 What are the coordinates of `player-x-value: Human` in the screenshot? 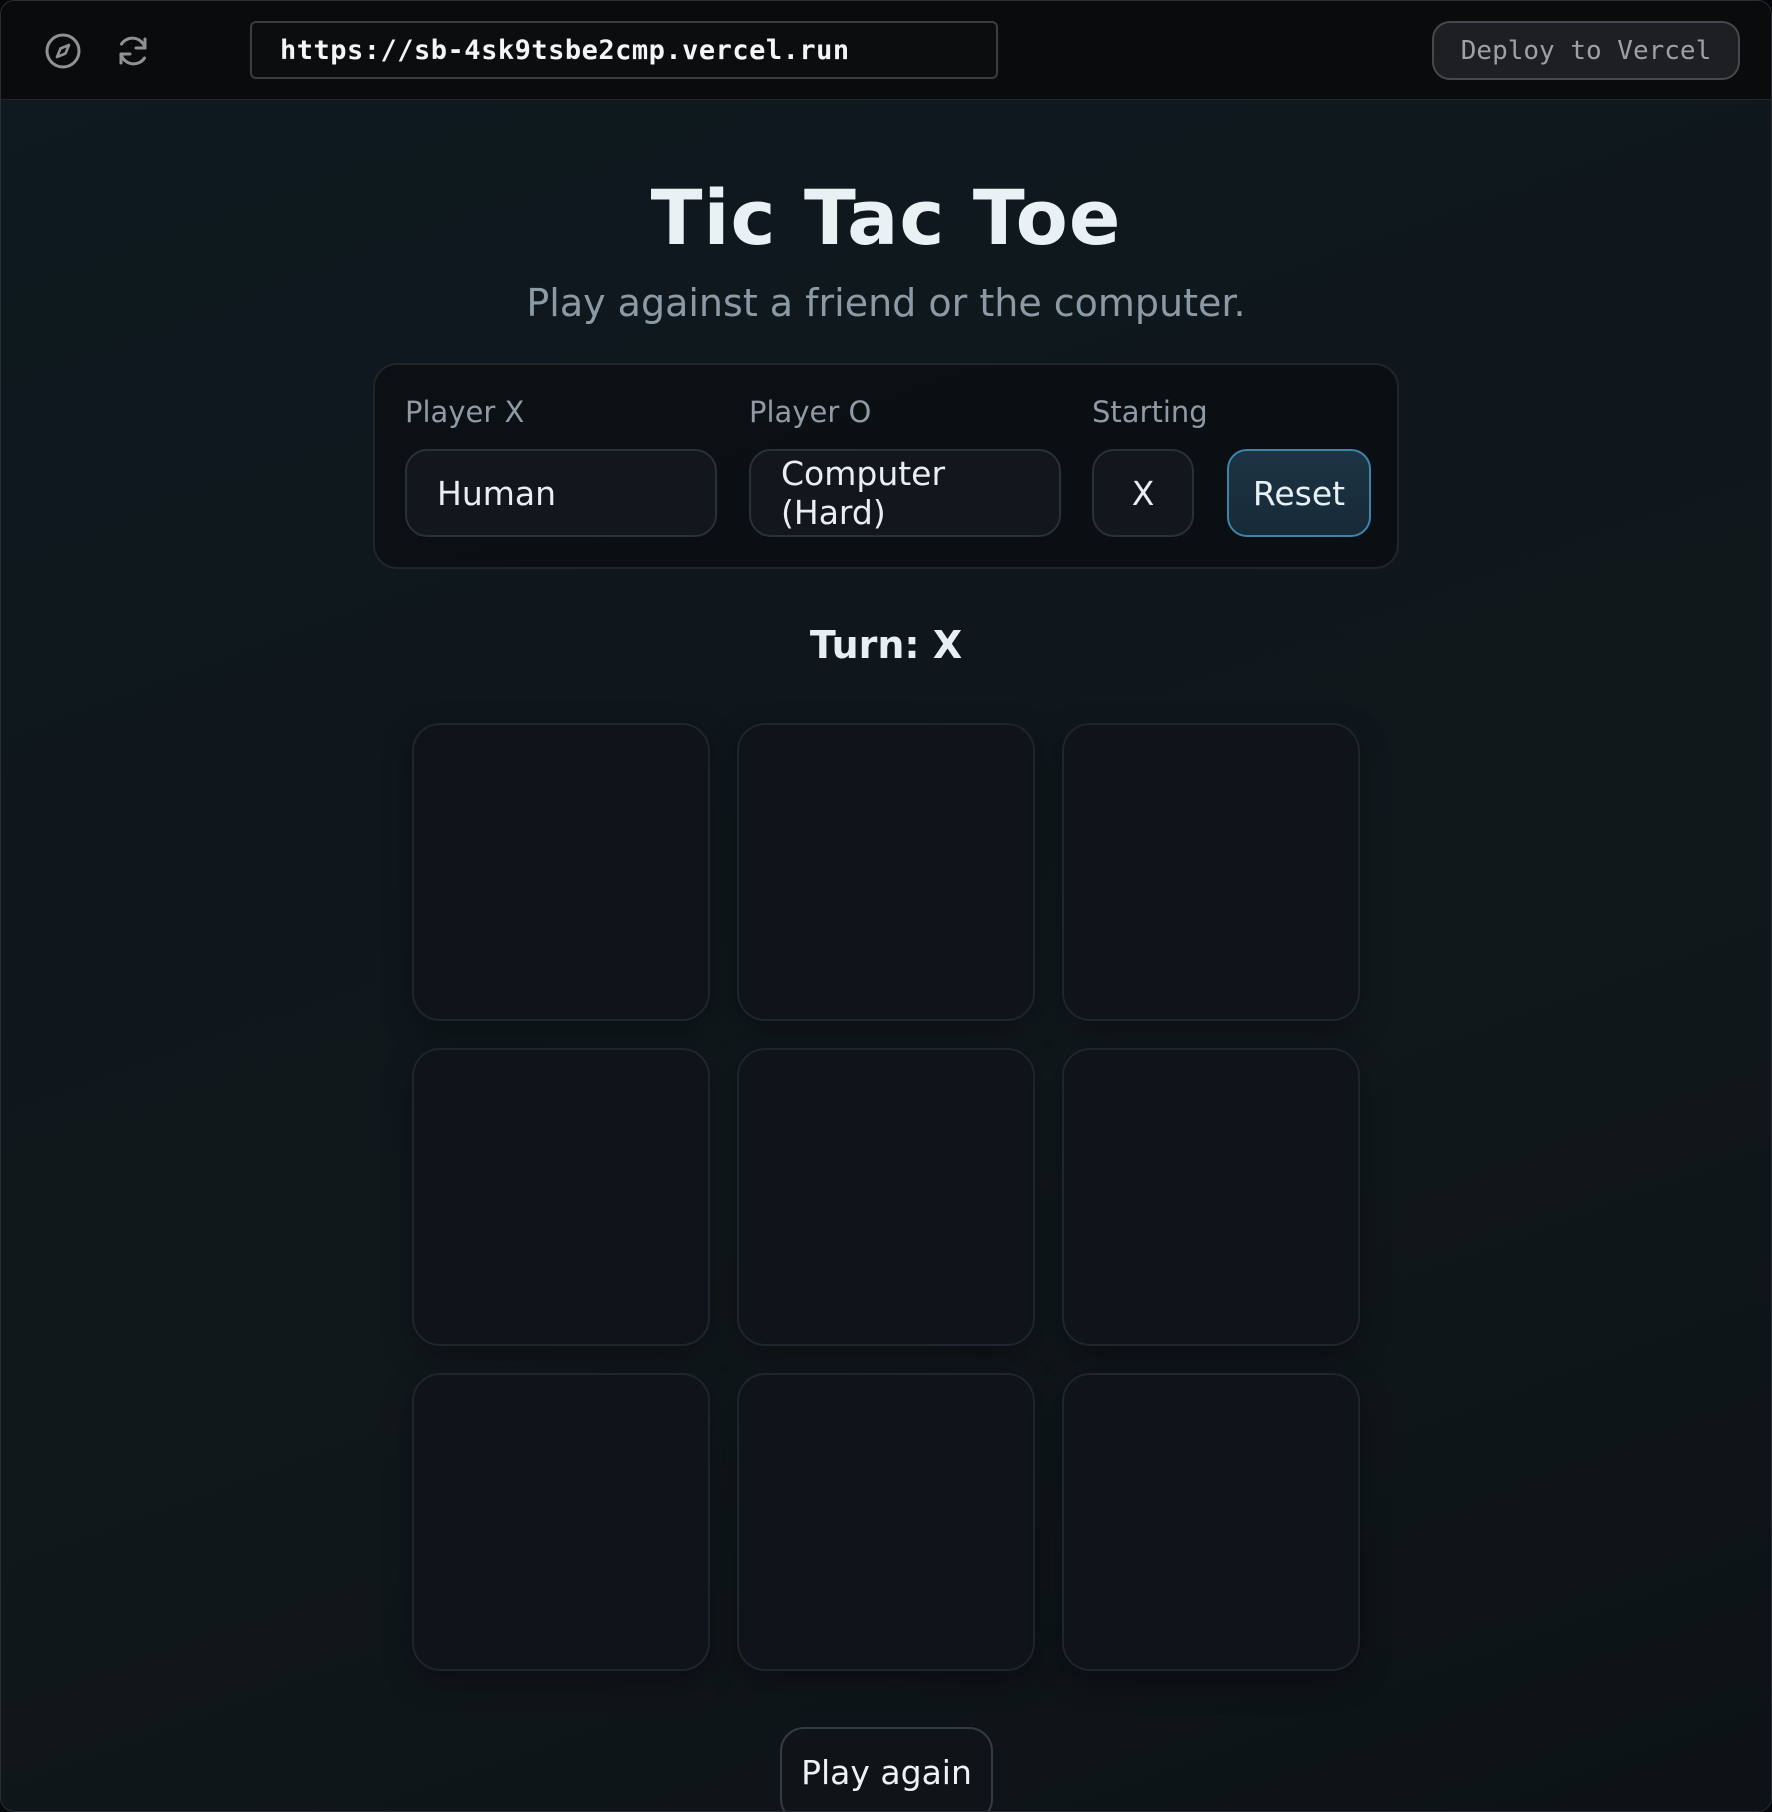 It's located at (497, 493).